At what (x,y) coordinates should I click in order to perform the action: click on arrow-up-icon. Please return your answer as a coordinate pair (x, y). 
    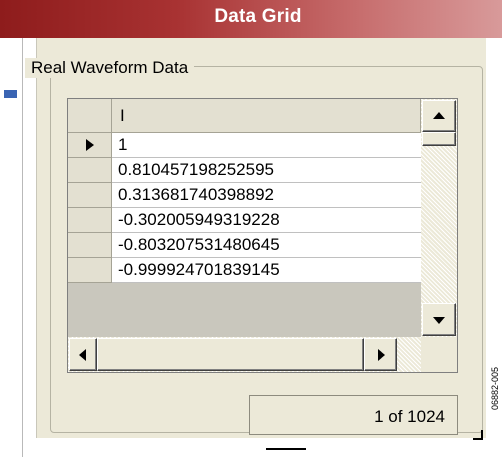
    Looking at the image, I should click on (439, 115).